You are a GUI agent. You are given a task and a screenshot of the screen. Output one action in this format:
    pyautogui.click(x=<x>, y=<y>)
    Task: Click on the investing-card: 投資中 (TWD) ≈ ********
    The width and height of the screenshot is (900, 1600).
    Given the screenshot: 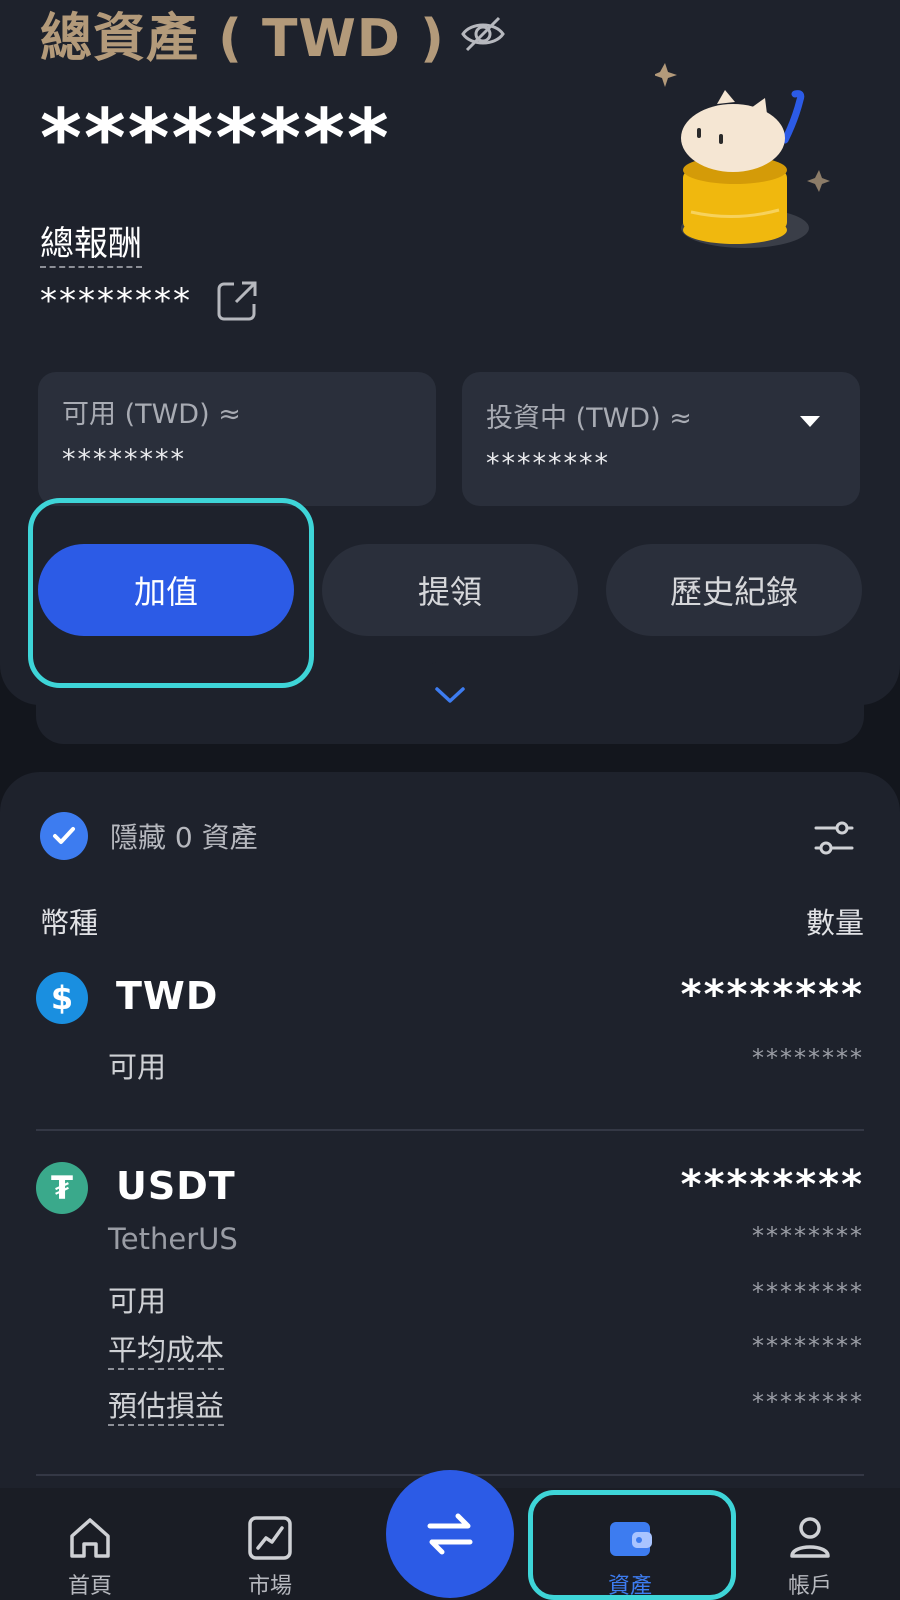 What is the action you would take?
    pyautogui.click(x=661, y=439)
    